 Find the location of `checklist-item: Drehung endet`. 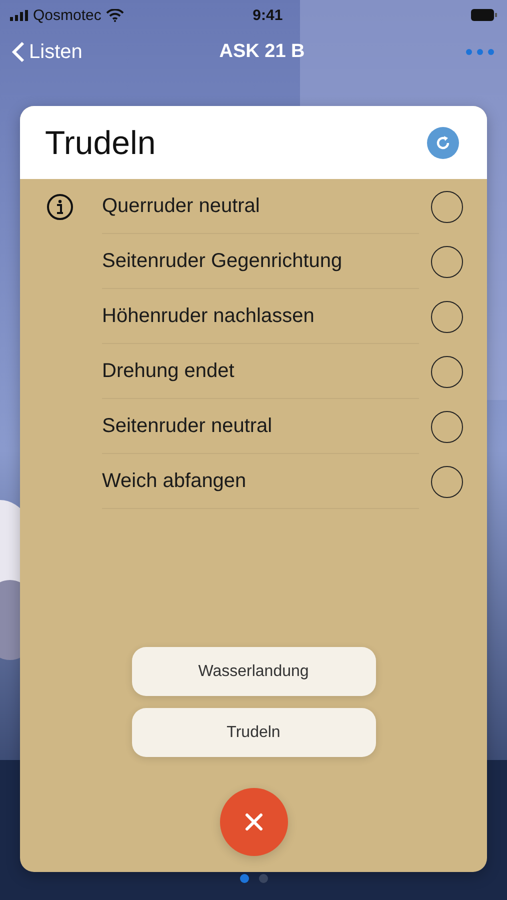

checklist-item: Drehung endet is located at coordinates (260, 371).